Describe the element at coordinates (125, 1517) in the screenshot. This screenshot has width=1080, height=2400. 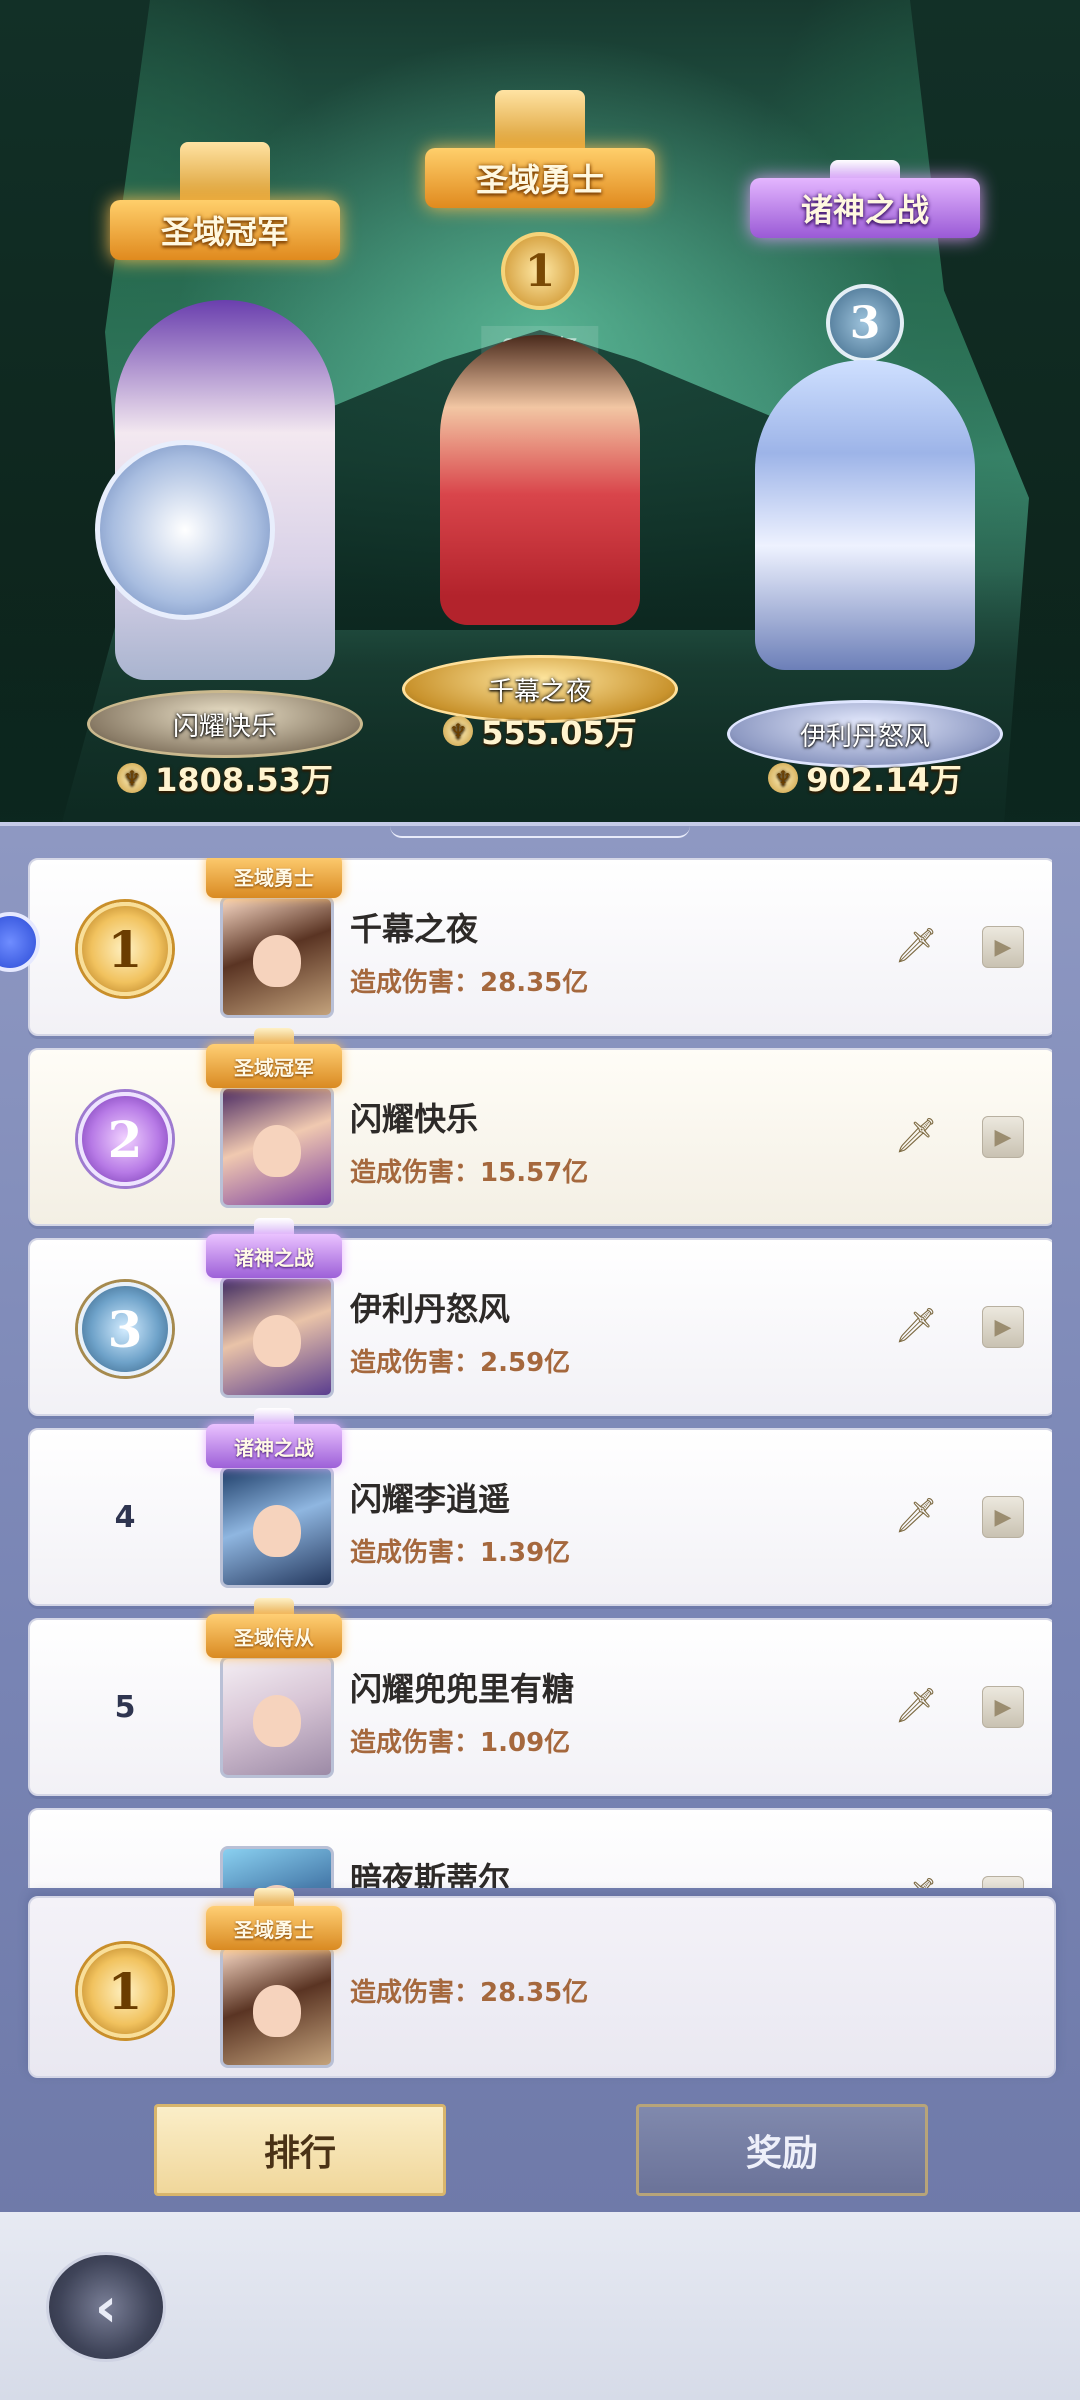
I see `rank-number: 4` at that location.